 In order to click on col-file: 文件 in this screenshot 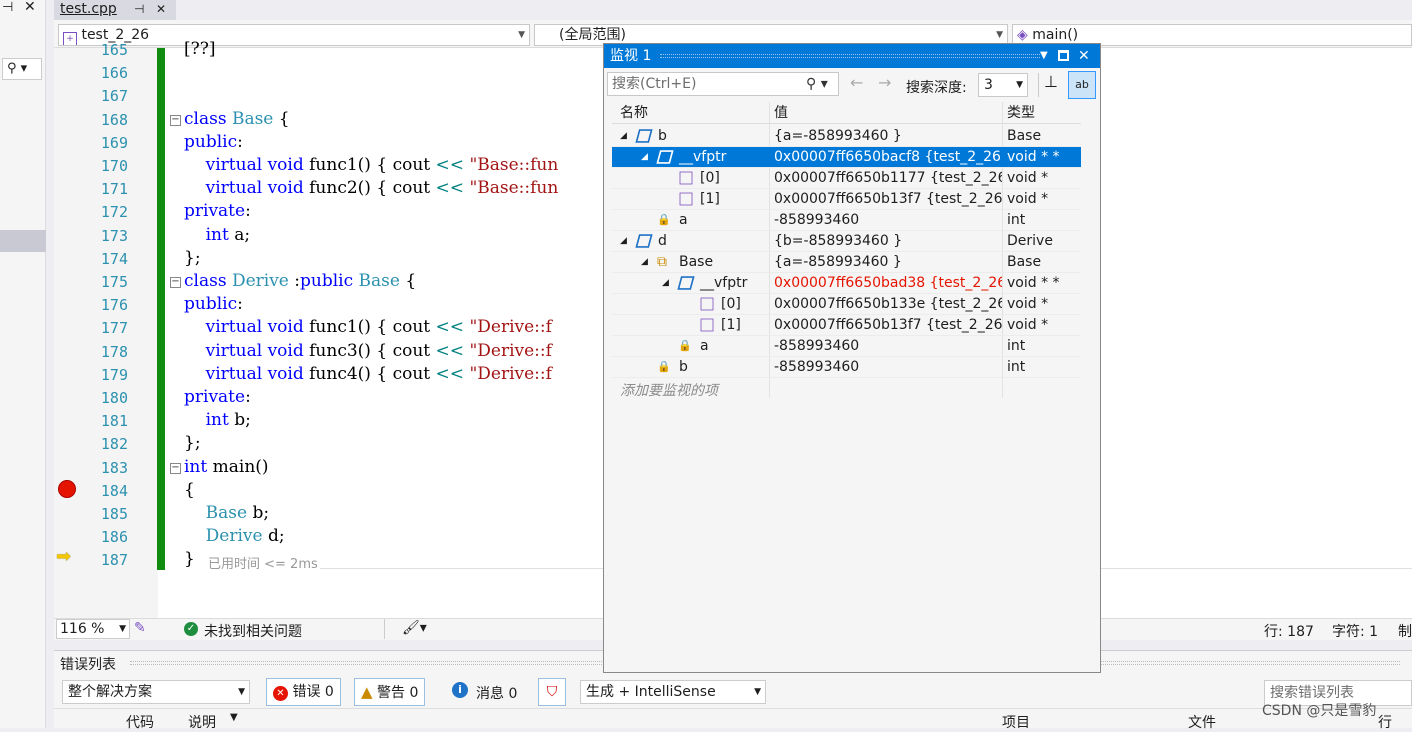, I will do `click(1202, 722)`.